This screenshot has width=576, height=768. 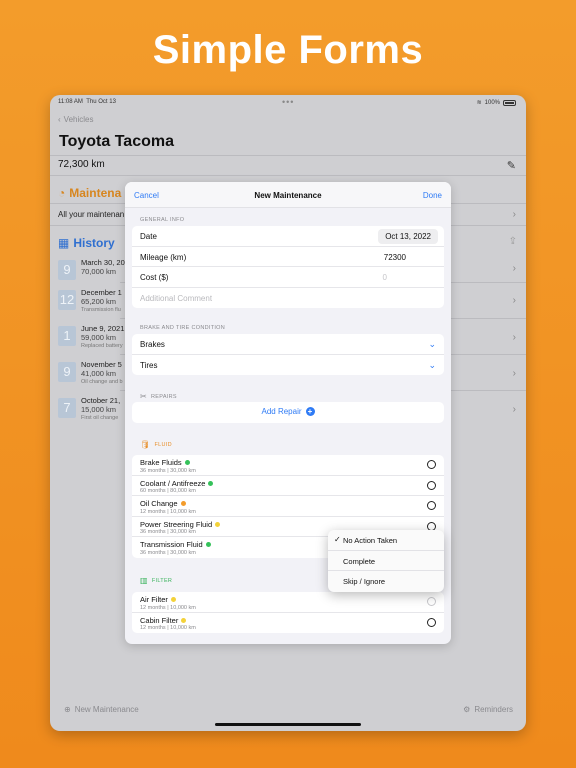 I want to click on task-interval: 36 months | 30,000 km, so click(x=168, y=532).